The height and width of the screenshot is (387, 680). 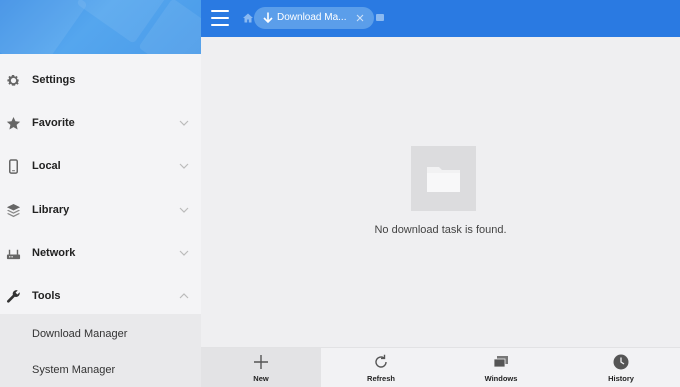 I want to click on refresh-button-label: Refresh, so click(x=381, y=378).